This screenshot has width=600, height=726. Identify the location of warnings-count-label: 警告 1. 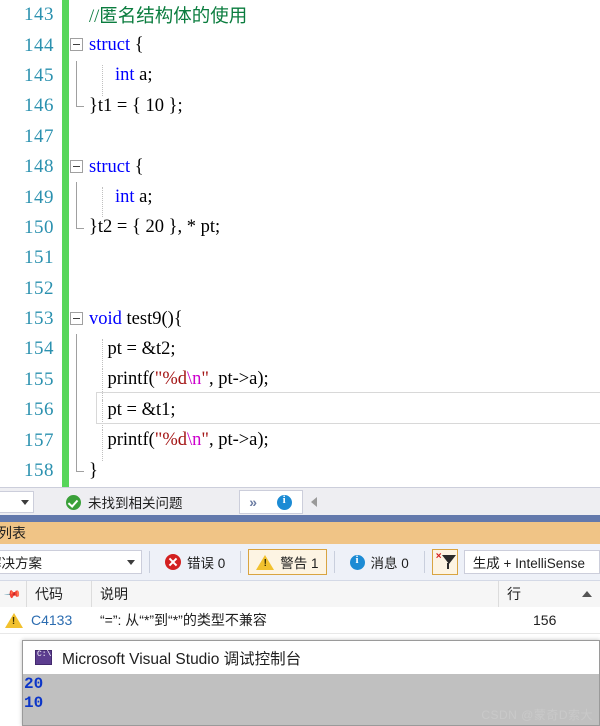
(299, 563).